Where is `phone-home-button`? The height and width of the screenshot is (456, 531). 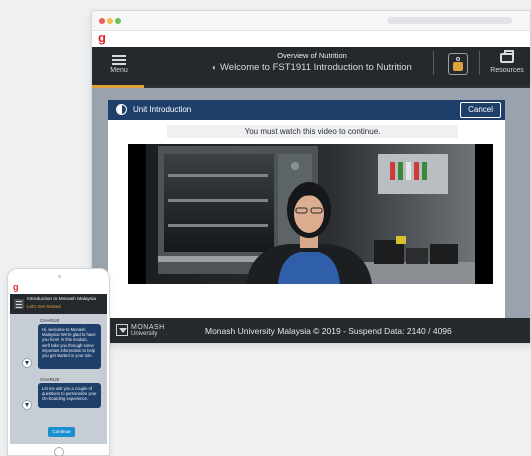 phone-home-button is located at coordinates (59, 451).